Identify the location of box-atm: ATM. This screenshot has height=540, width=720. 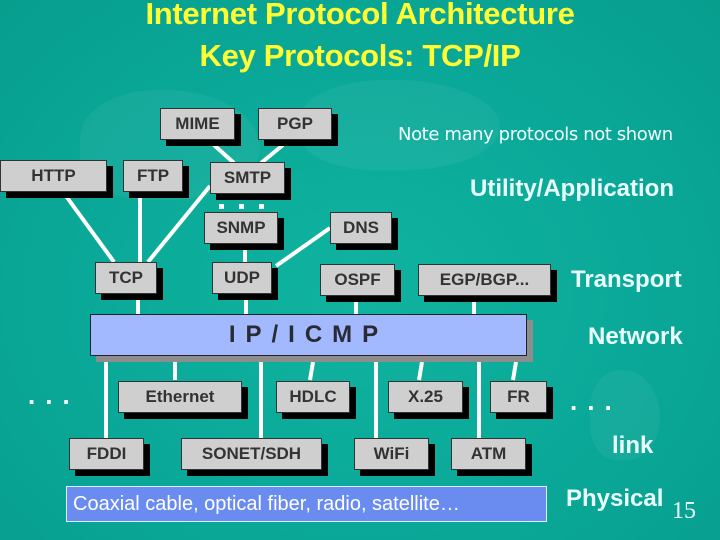
(488, 454).